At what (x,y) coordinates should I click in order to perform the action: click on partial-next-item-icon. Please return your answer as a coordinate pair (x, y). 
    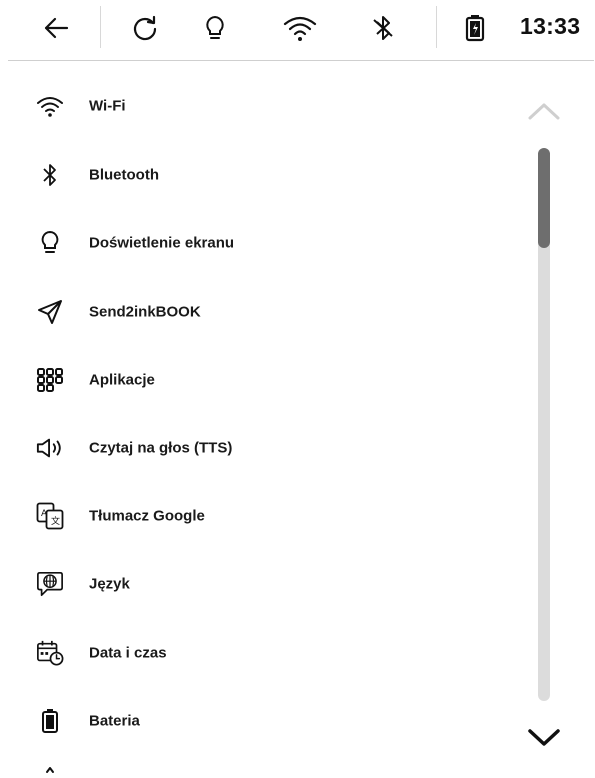
    Looking at the image, I should click on (50, 771).